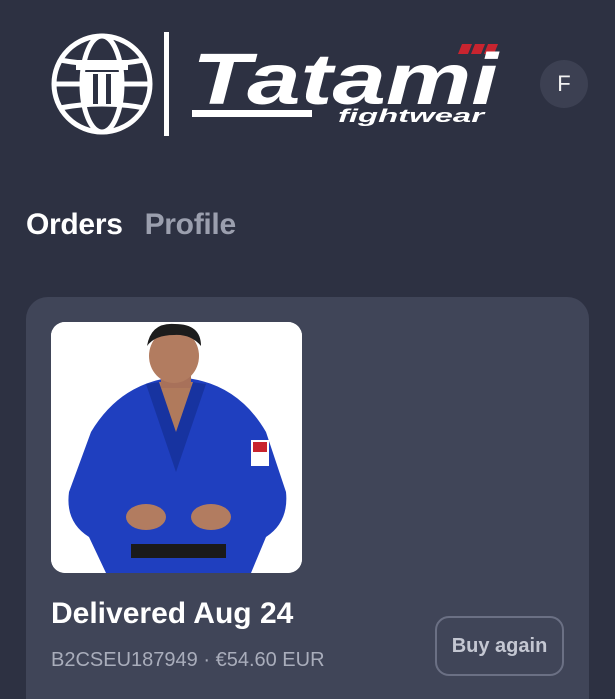 Image resolution: width=615 pixels, height=699 pixels. I want to click on order-number: B2CSEU187949, so click(124, 660).